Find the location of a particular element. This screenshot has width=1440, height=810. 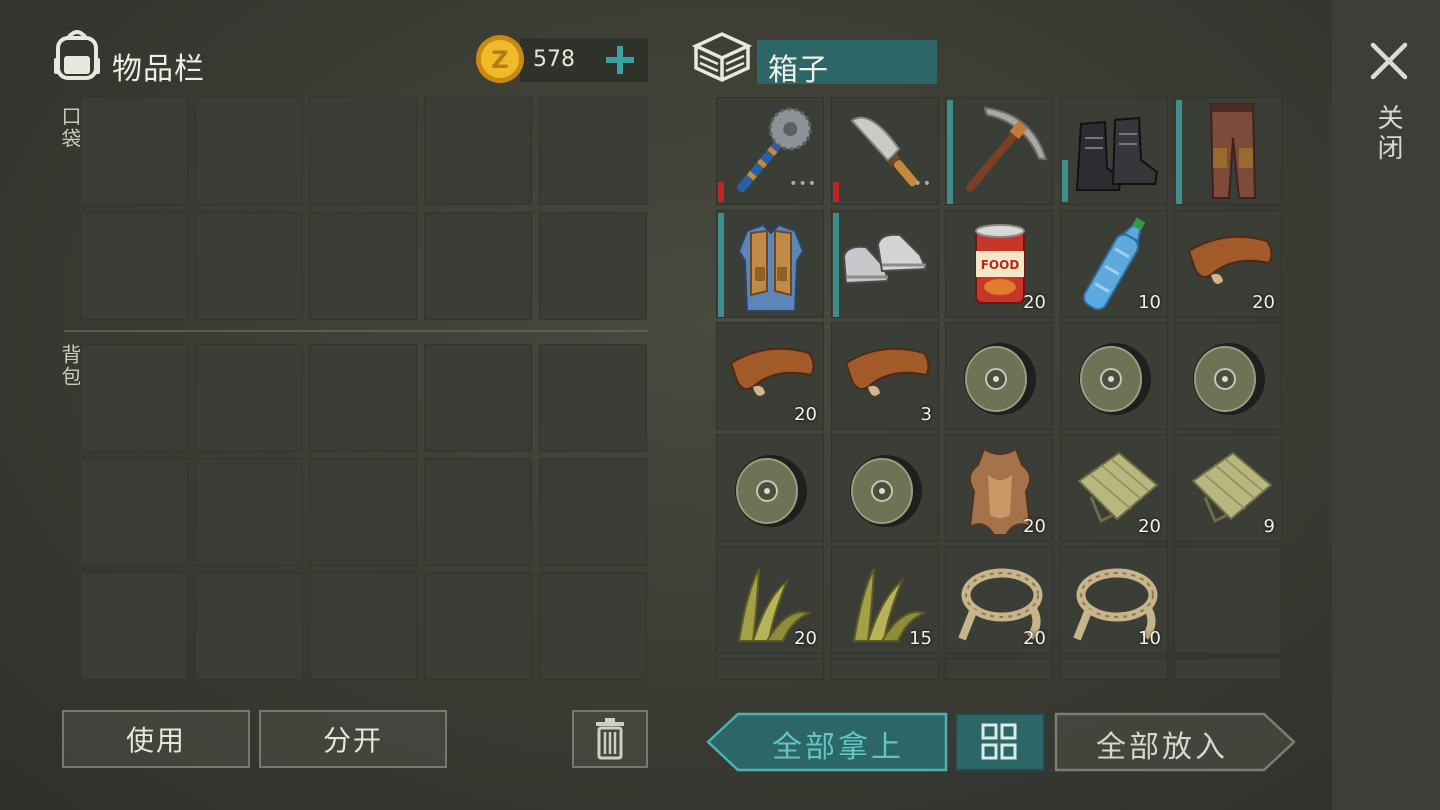

plus-icon is located at coordinates (620, 60).